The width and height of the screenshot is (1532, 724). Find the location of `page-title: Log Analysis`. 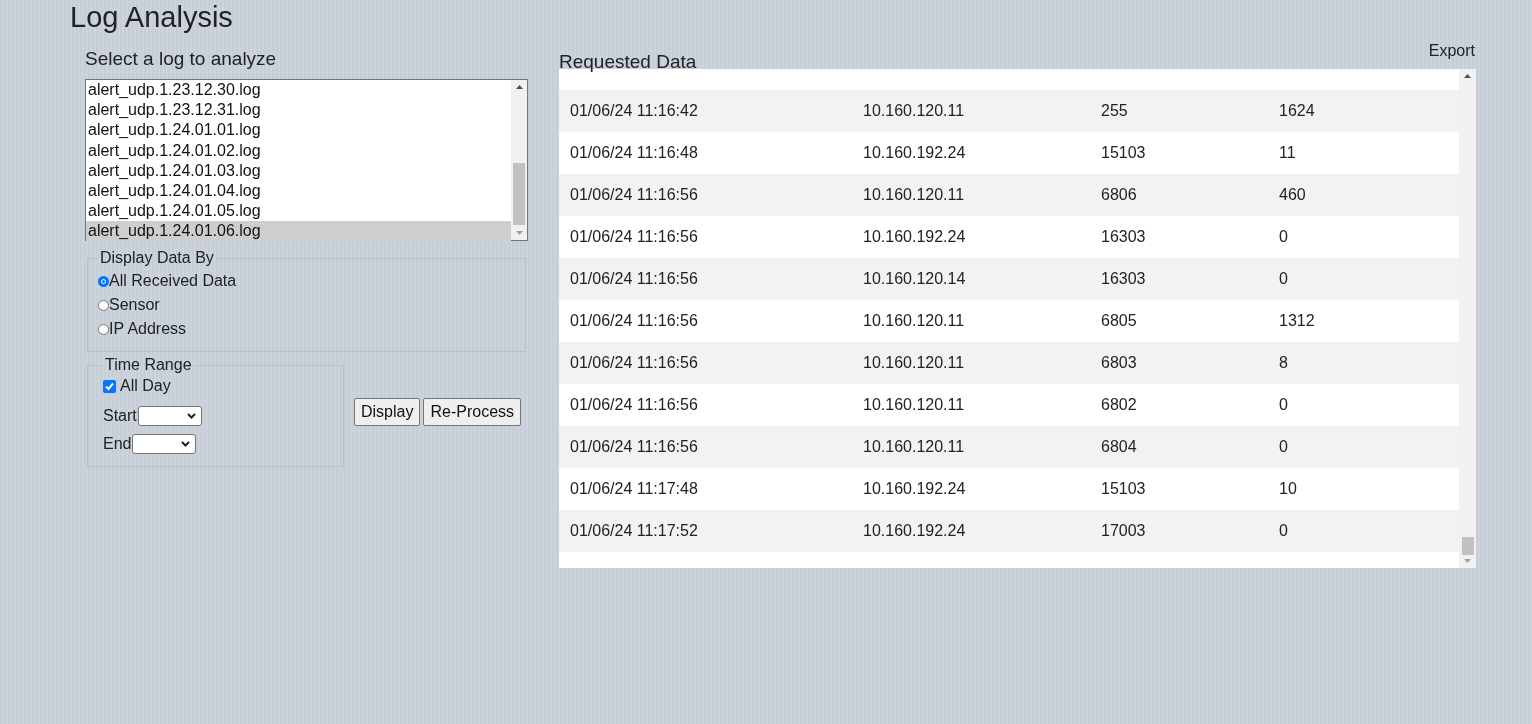

page-title: Log Analysis is located at coordinates (152, 17).